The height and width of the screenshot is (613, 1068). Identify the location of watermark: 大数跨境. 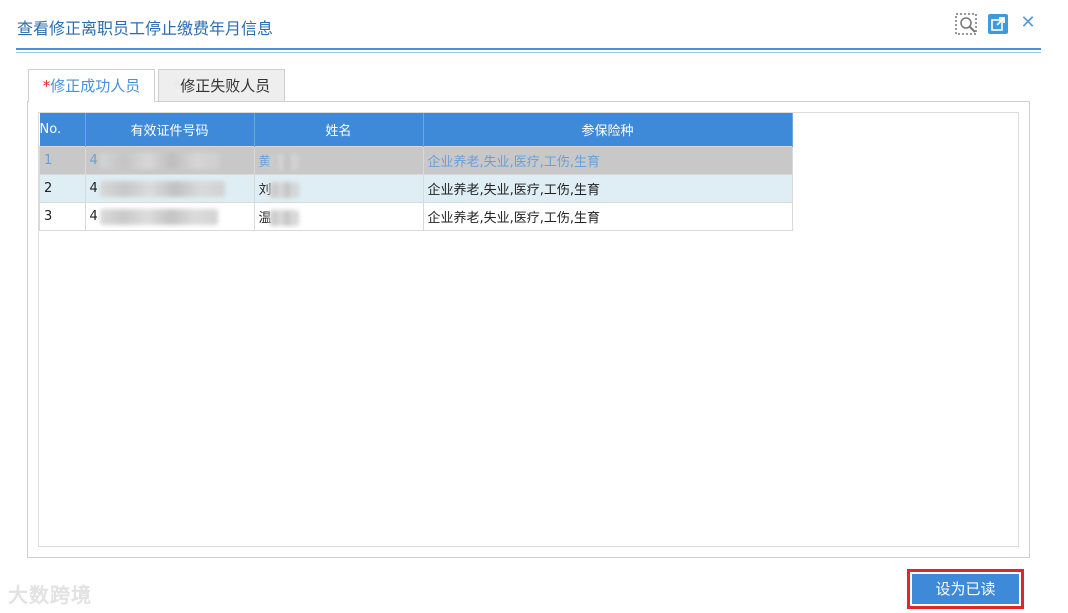
(50, 595).